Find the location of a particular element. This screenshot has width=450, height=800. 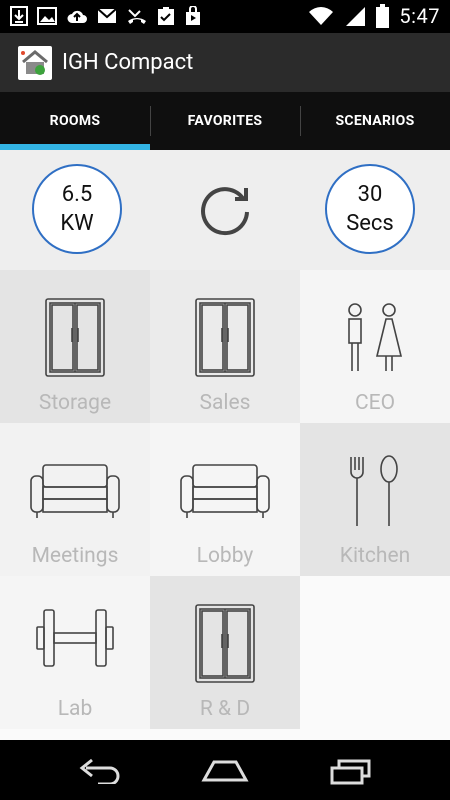

room-tile-kitchen: Kitchen is located at coordinates (375, 499).